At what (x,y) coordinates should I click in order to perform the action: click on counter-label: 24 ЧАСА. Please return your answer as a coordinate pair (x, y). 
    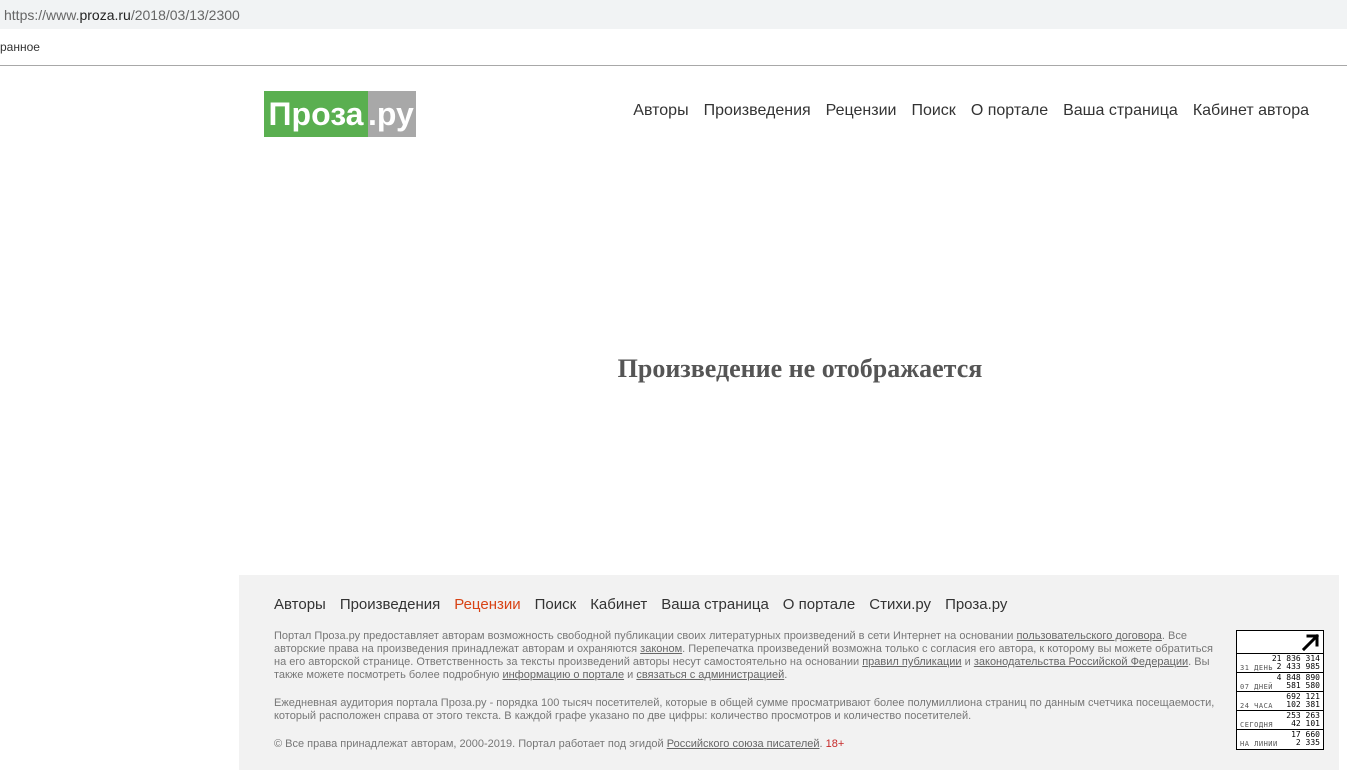
    Looking at the image, I should click on (1257, 706).